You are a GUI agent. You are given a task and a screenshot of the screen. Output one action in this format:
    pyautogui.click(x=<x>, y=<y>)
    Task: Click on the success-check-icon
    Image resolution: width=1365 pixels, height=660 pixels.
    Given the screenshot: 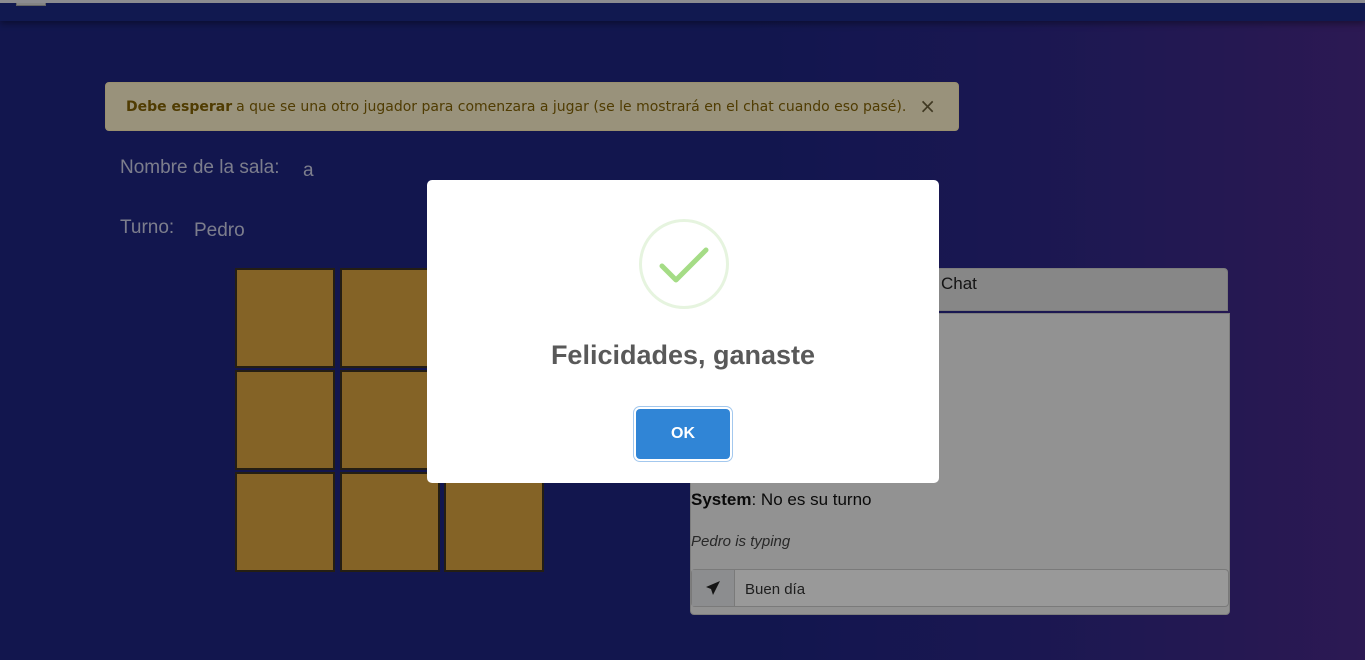 What is the action you would take?
    pyautogui.click(x=684, y=264)
    